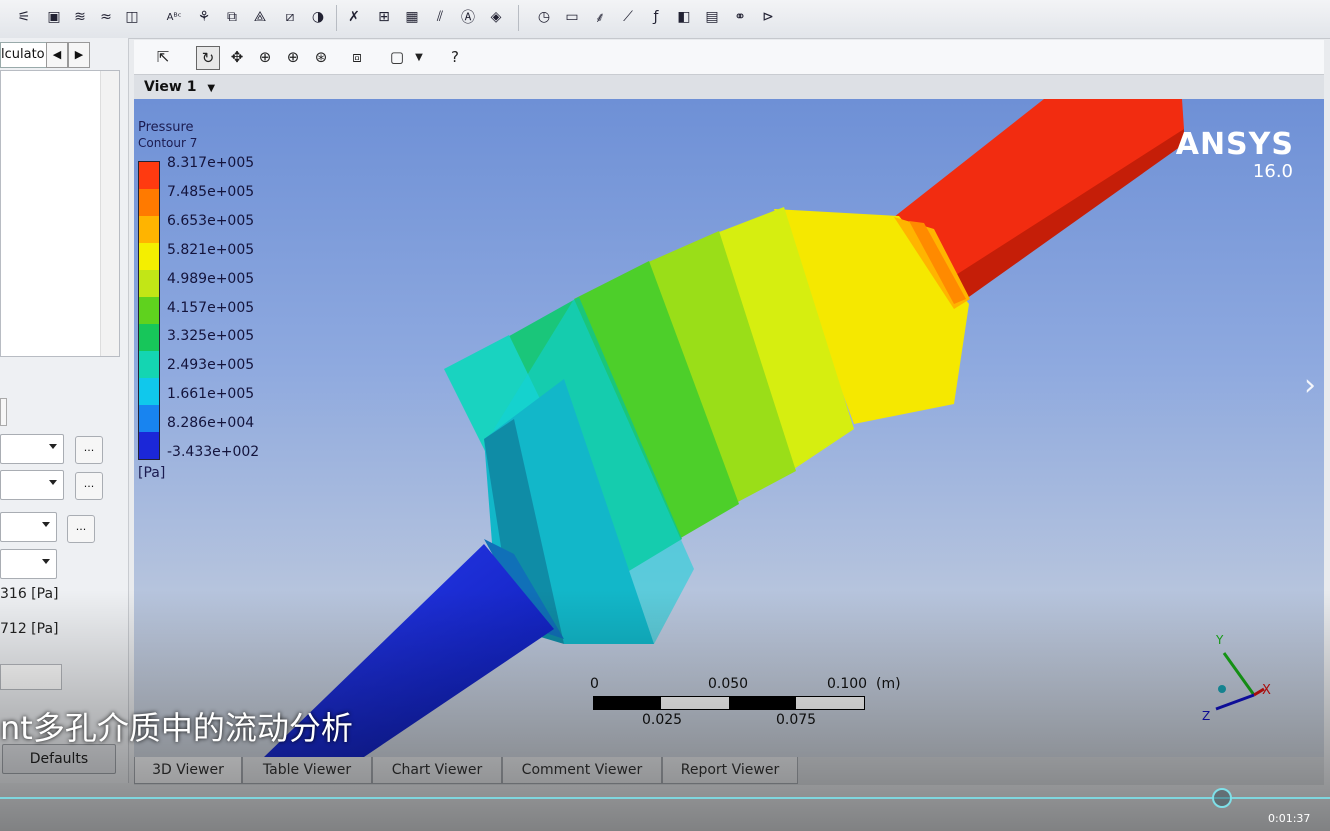  What do you see at coordinates (1289, 818) in the screenshot?
I see `video-timecode: 0:01:37` at bounding box center [1289, 818].